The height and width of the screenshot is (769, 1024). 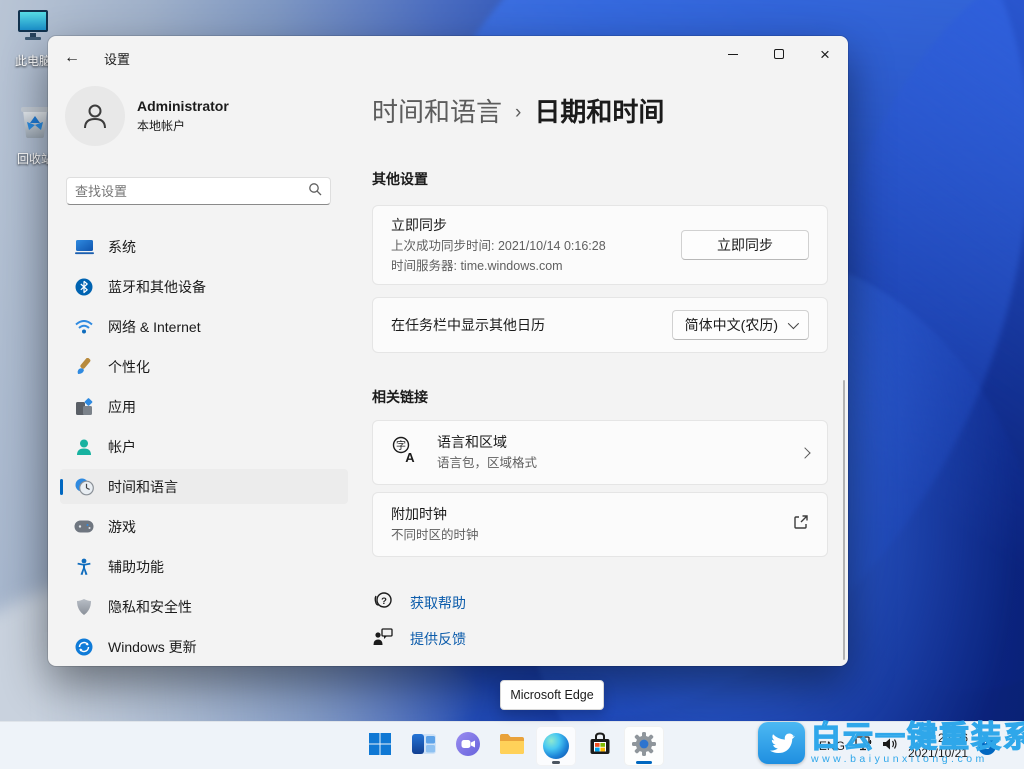 I want to click on sidebar-item-accounts: 帐户, so click(x=204, y=446).